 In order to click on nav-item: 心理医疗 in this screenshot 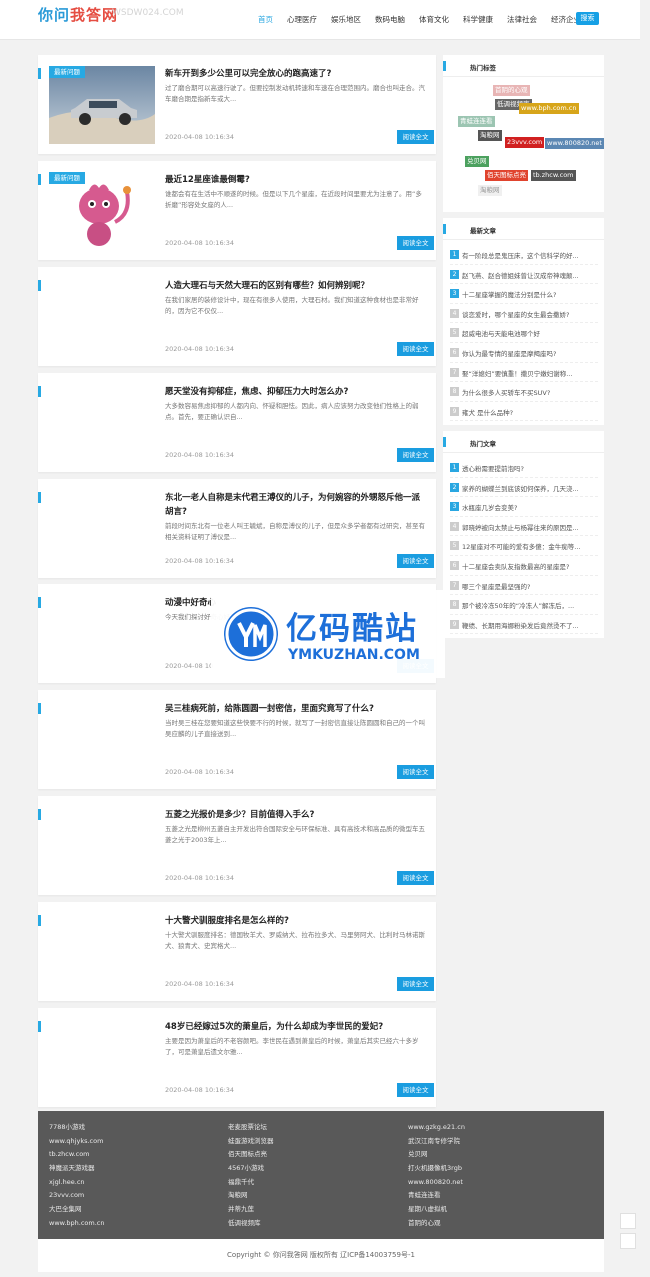, I will do `click(302, 19)`.